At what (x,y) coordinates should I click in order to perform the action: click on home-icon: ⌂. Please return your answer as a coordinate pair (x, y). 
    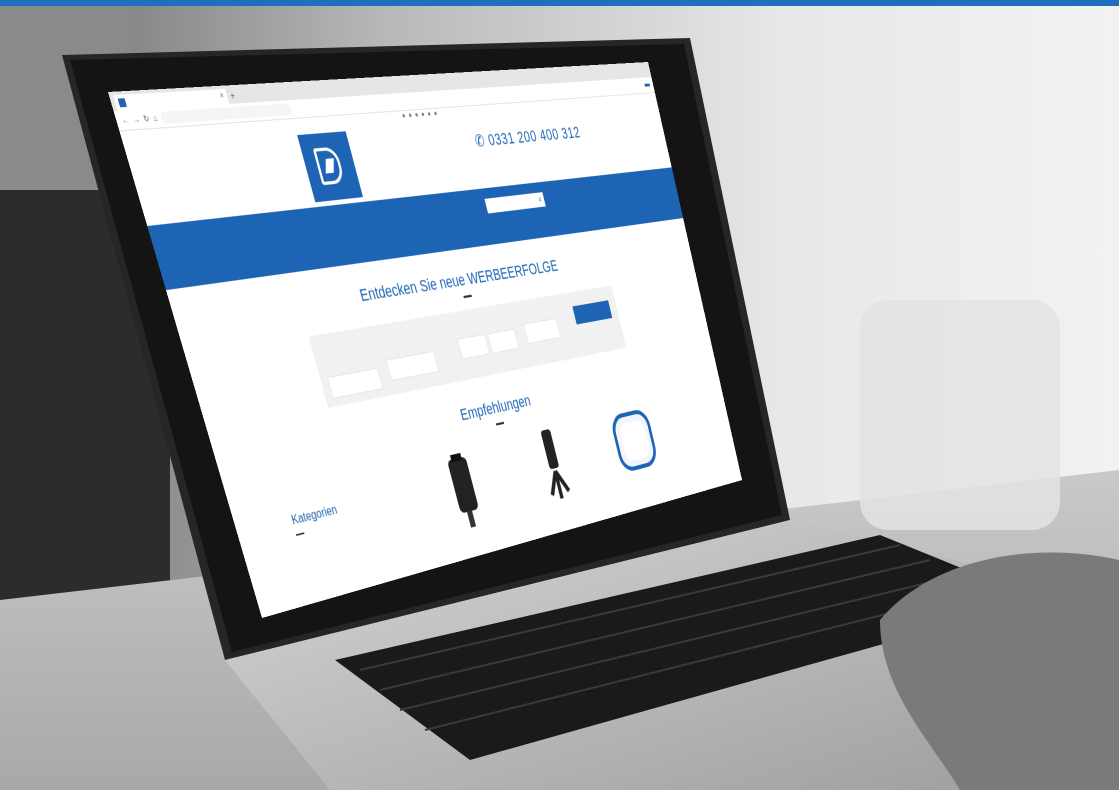
    Looking at the image, I should click on (155, 118).